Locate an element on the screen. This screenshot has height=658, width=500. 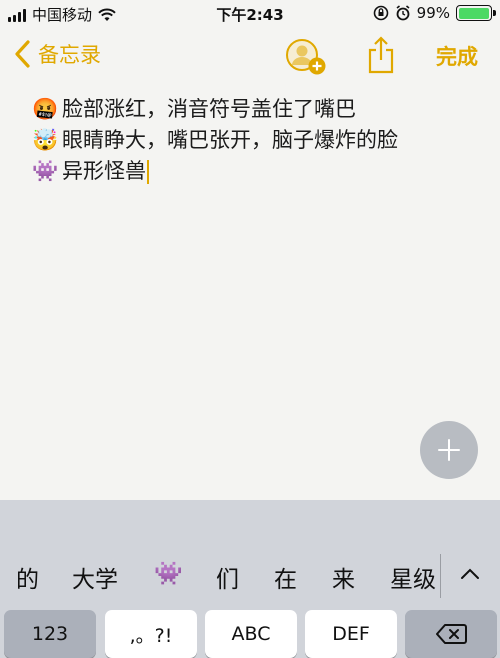
note-emoji: 🤬 is located at coordinates (45, 109).